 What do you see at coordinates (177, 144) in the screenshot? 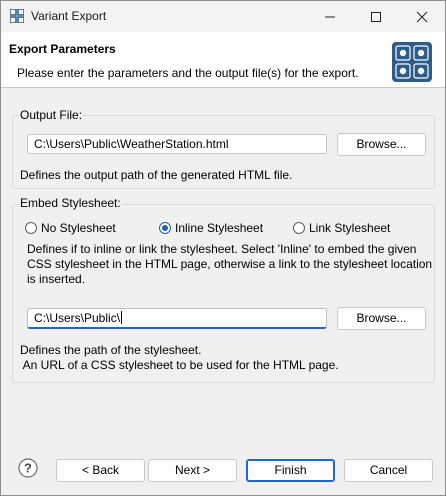
I see `output-file-input: C:\Users\Public\WeatherStation.html` at bounding box center [177, 144].